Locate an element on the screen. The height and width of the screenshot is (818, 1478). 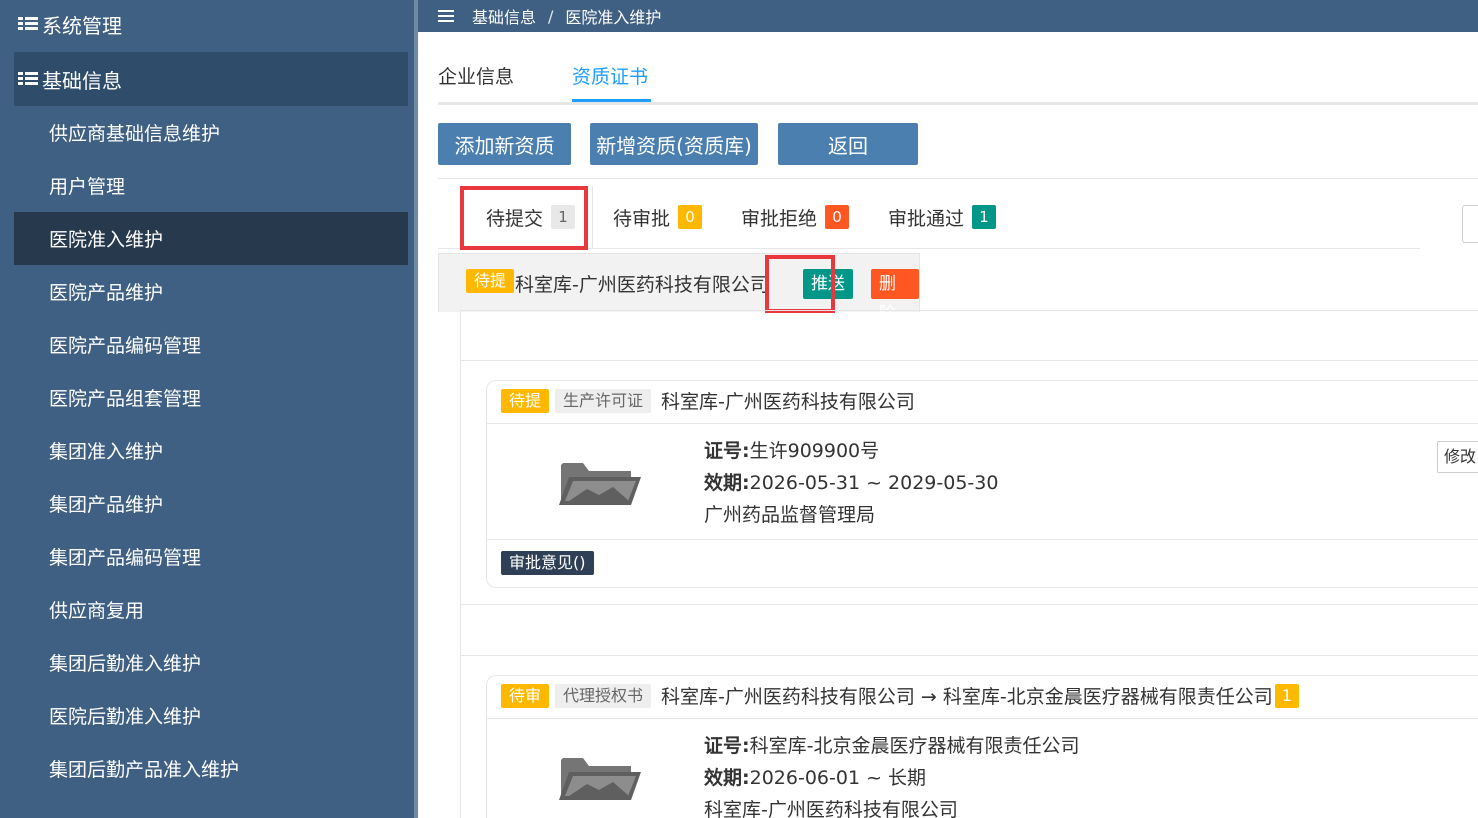
sidebar-group-label: 基础信息 is located at coordinates (82, 80).